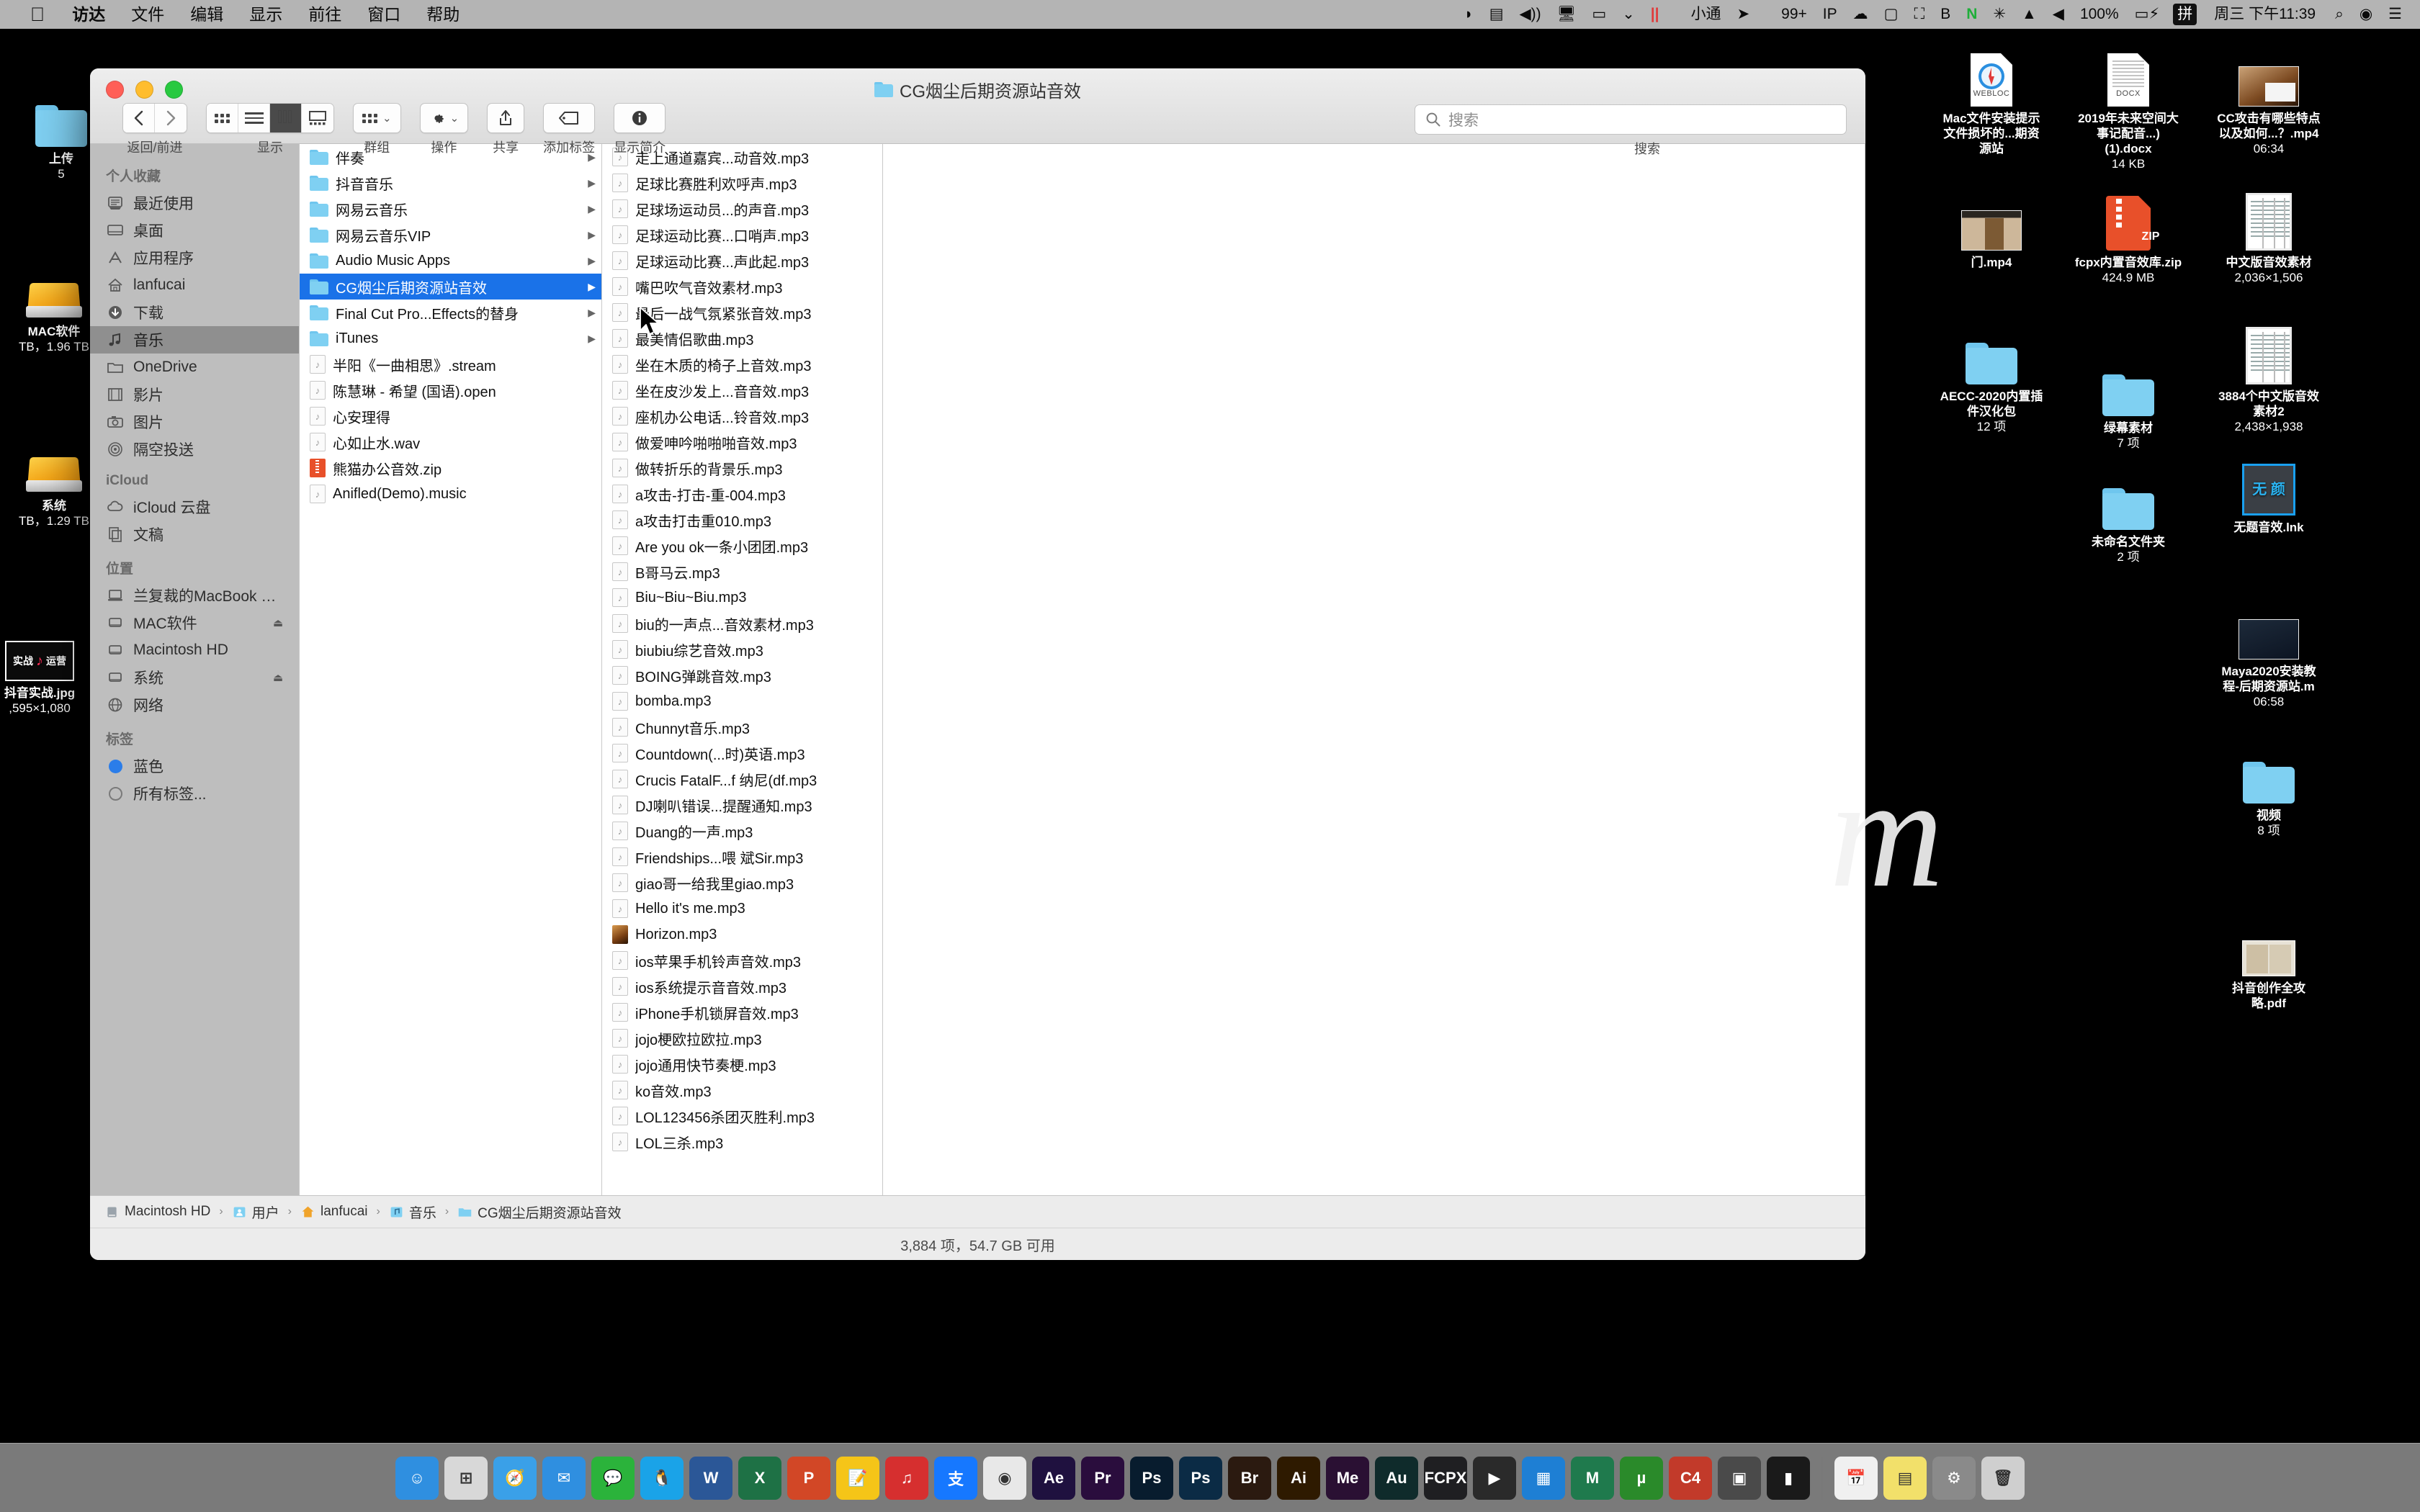 The image size is (2420, 1512). I want to click on dock-item-photoshop: Ps, so click(1151, 1478).